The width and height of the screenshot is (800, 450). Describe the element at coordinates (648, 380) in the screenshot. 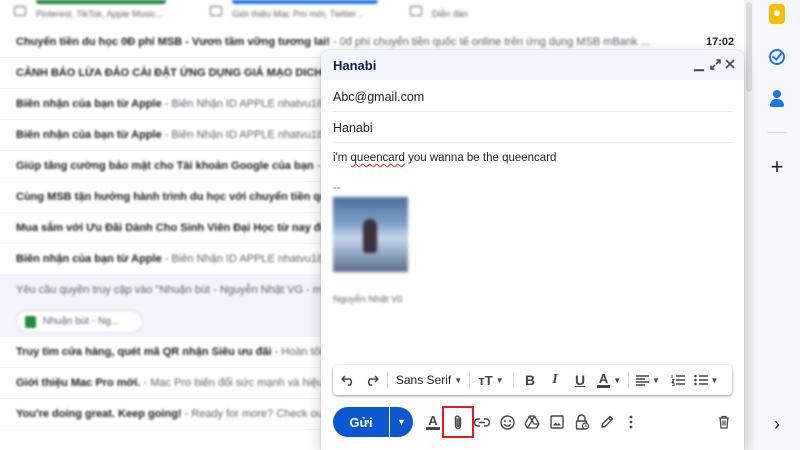

I see `align-button: ▼` at that location.